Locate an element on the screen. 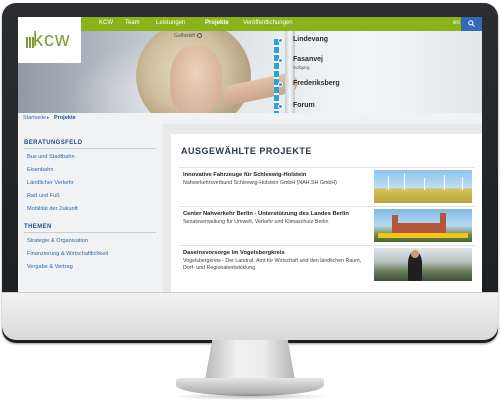 The height and width of the screenshot is (403, 500). hero-sign-caption: Gaffaskiff is located at coordinates (188, 36).